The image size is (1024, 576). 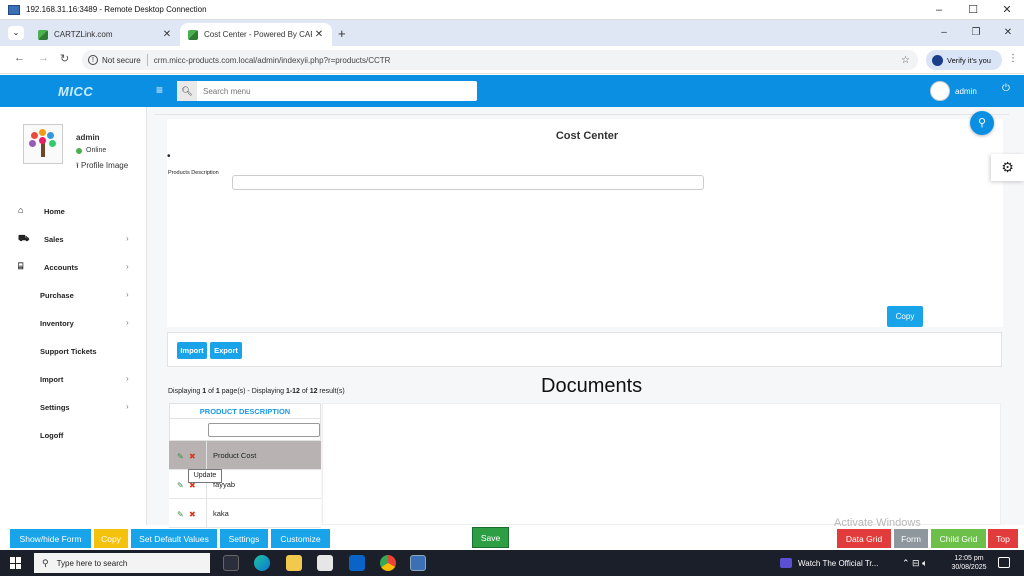 I want to click on sidebar-item-accounts: ⌸ Accounts ›, so click(x=73, y=267).